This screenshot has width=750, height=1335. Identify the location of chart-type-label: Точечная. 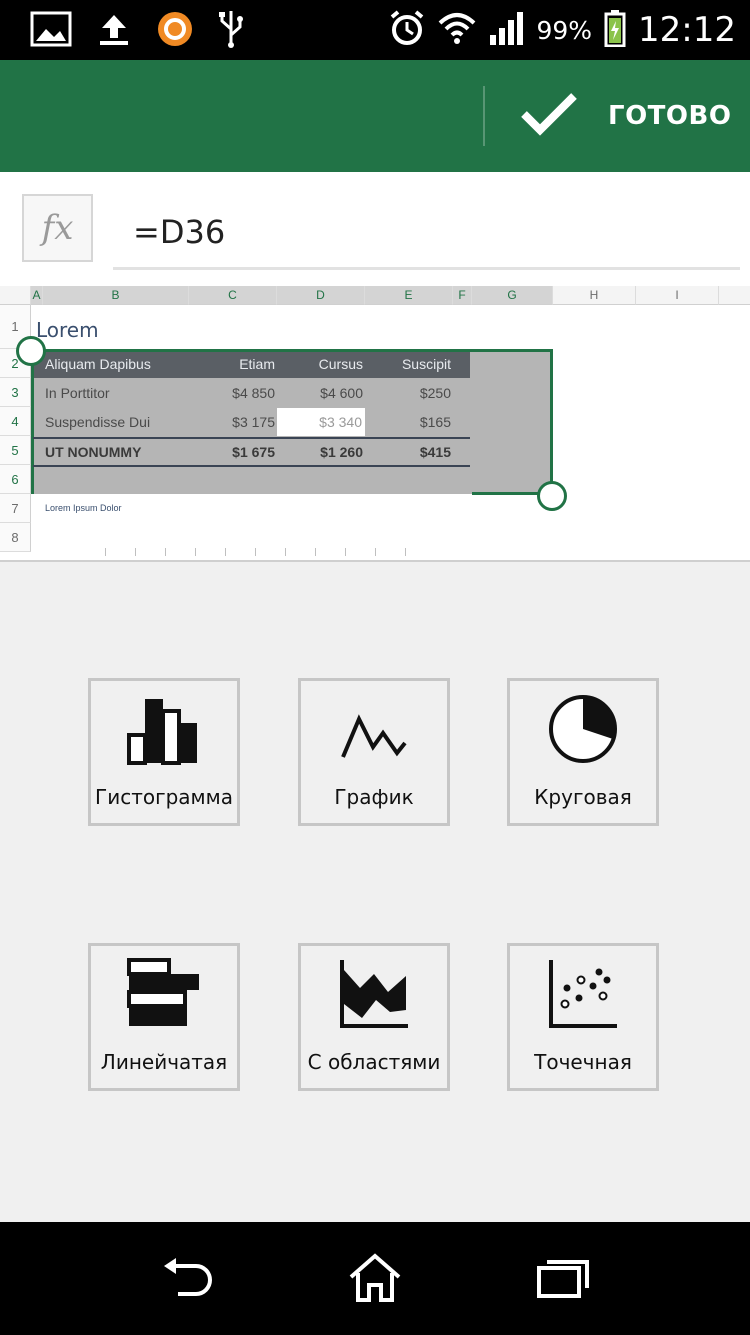
(583, 1062).